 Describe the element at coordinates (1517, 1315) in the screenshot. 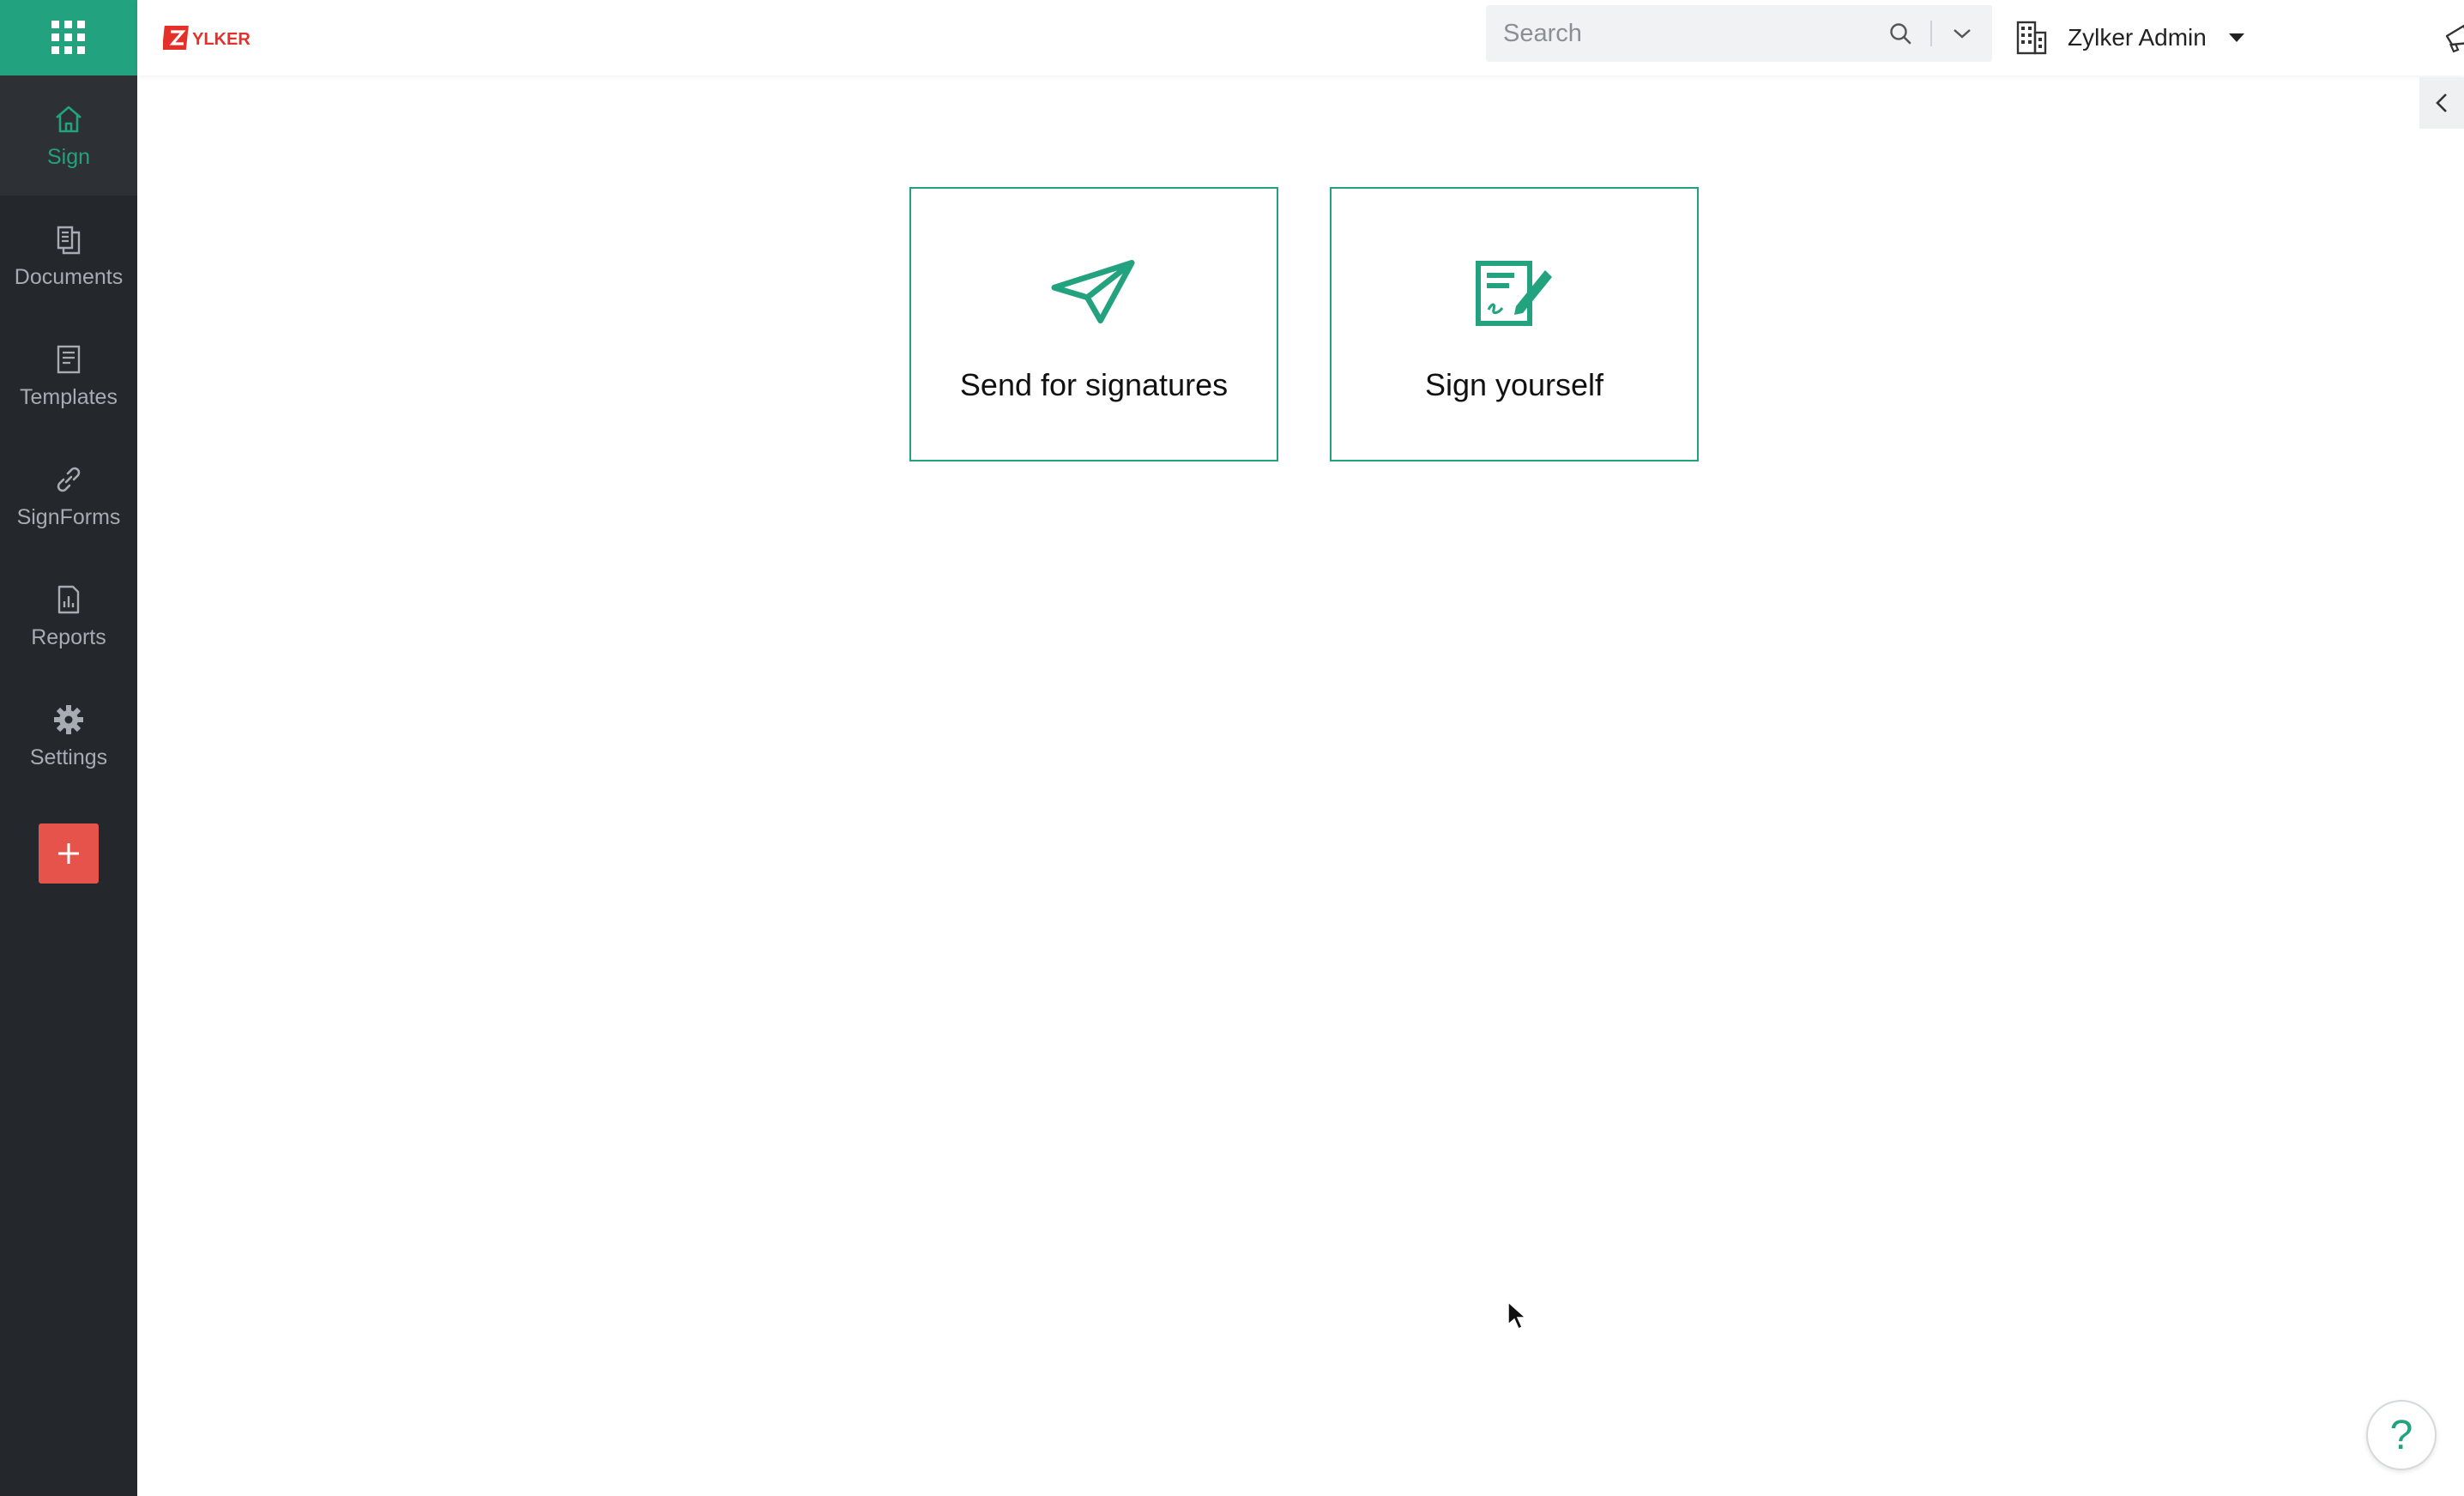

I see `mouse-cursor-icon` at that location.